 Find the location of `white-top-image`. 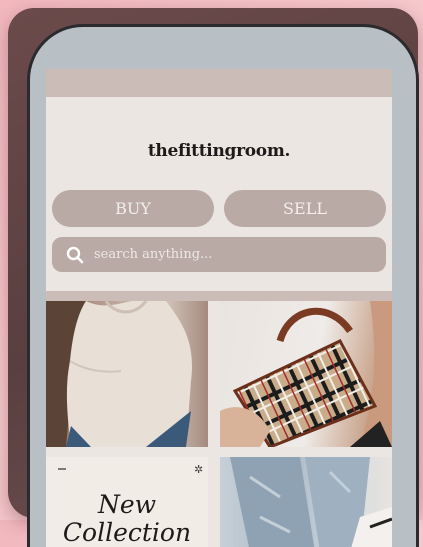

white-top-image is located at coordinates (119, 374).